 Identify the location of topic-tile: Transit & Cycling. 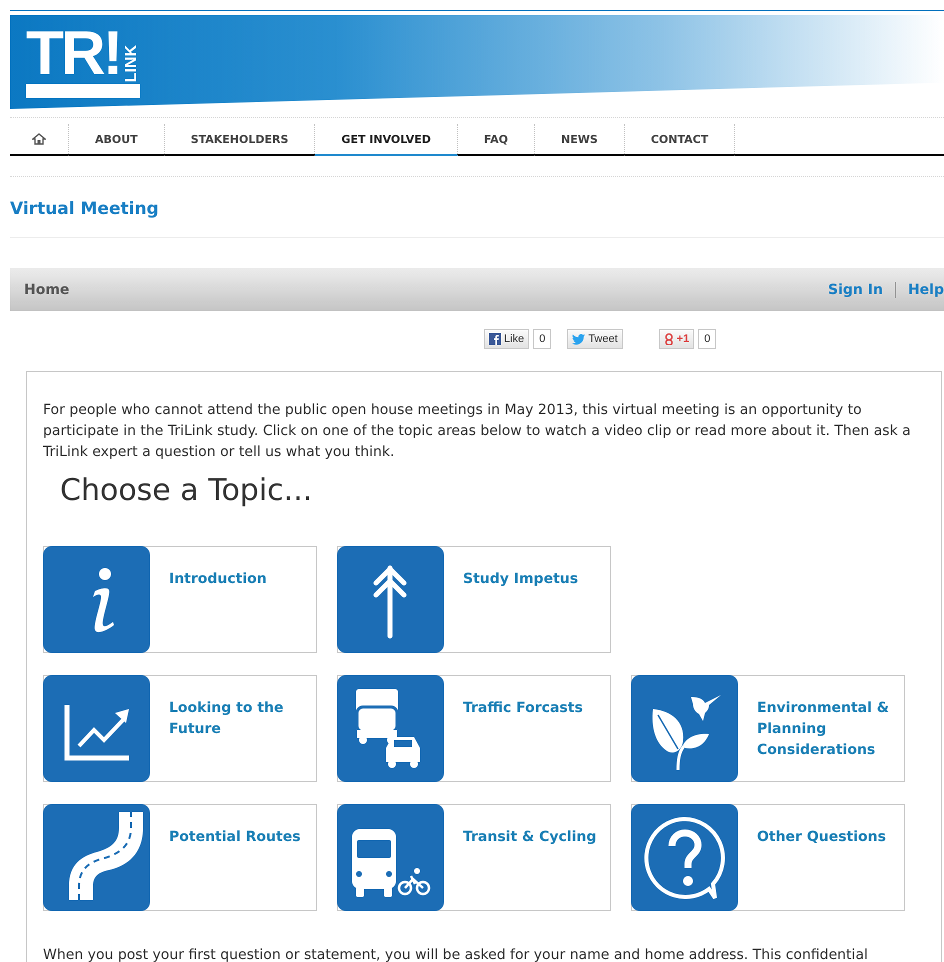
(474, 857).